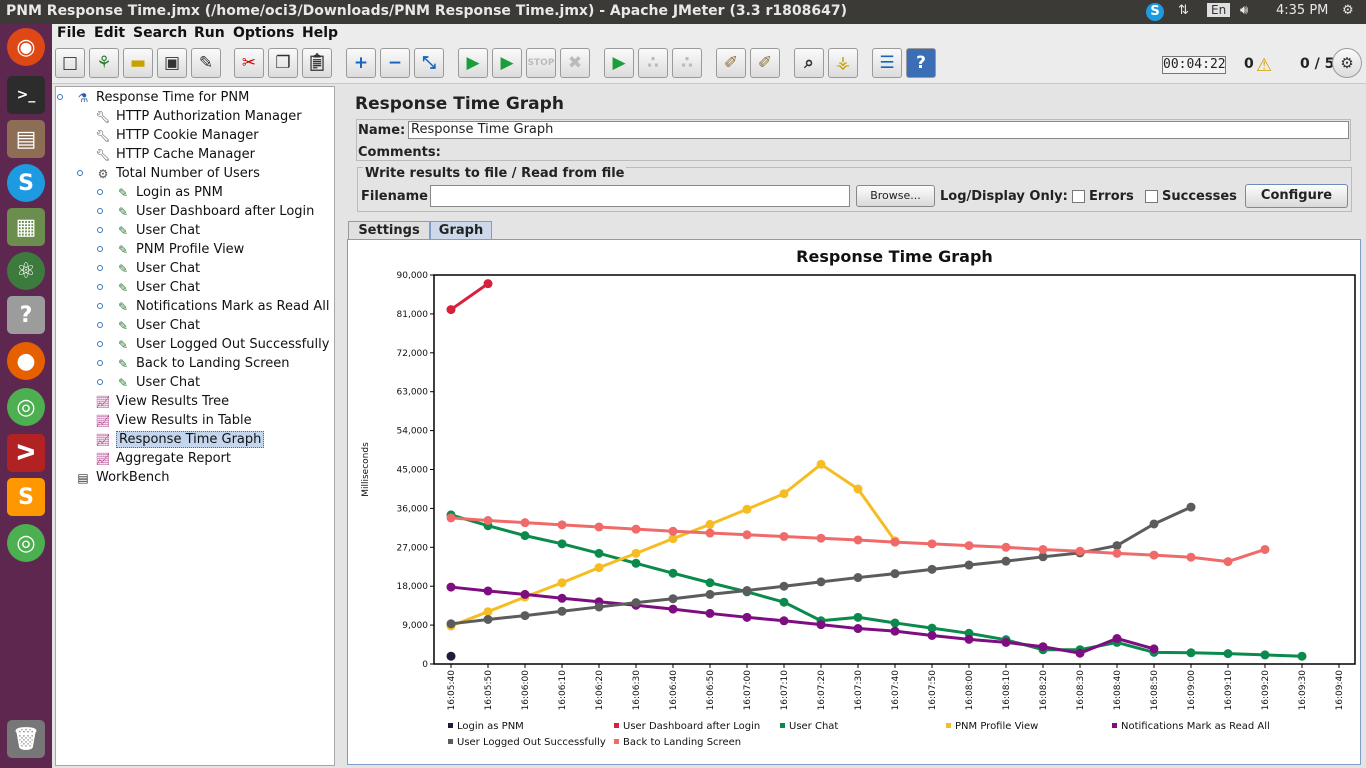 The image size is (1366, 768). Describe the element at coordinates (731, 63) in the screenshot. I see `clear-icon: ✐` at that location.